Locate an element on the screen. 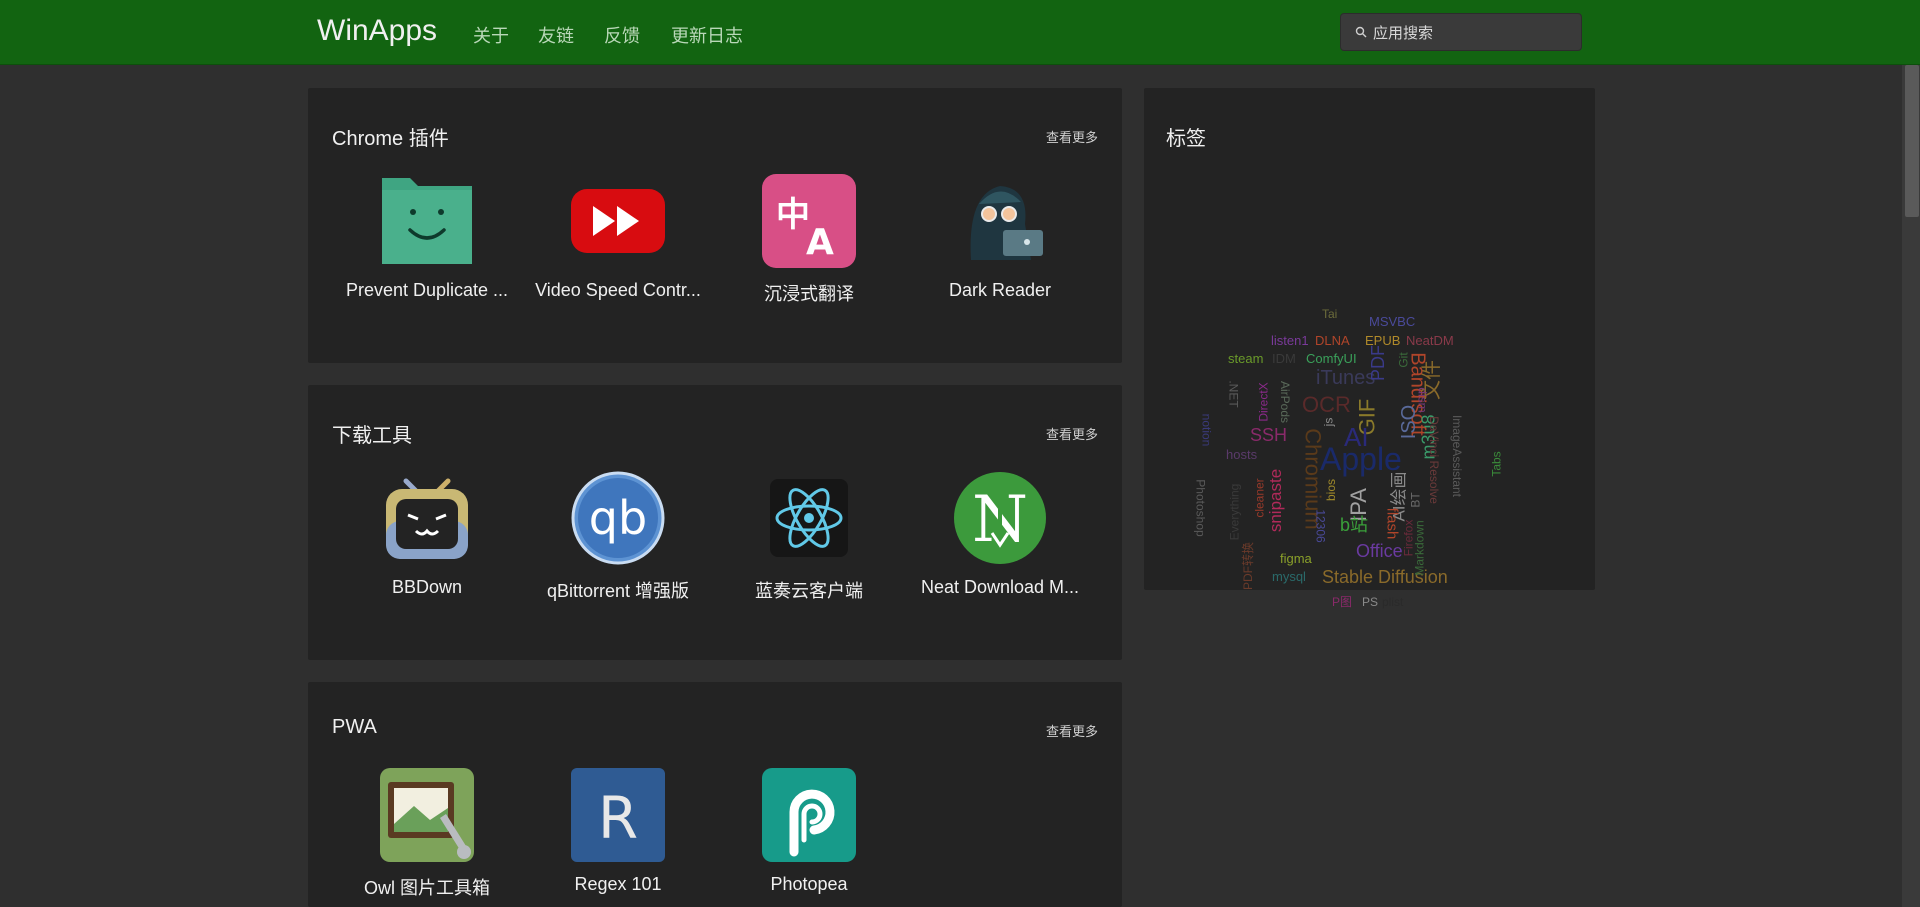 Image resolution: width=1920 pixels, height=907 pixels. tag-word: PDF is located at coordinates (1378, 363).